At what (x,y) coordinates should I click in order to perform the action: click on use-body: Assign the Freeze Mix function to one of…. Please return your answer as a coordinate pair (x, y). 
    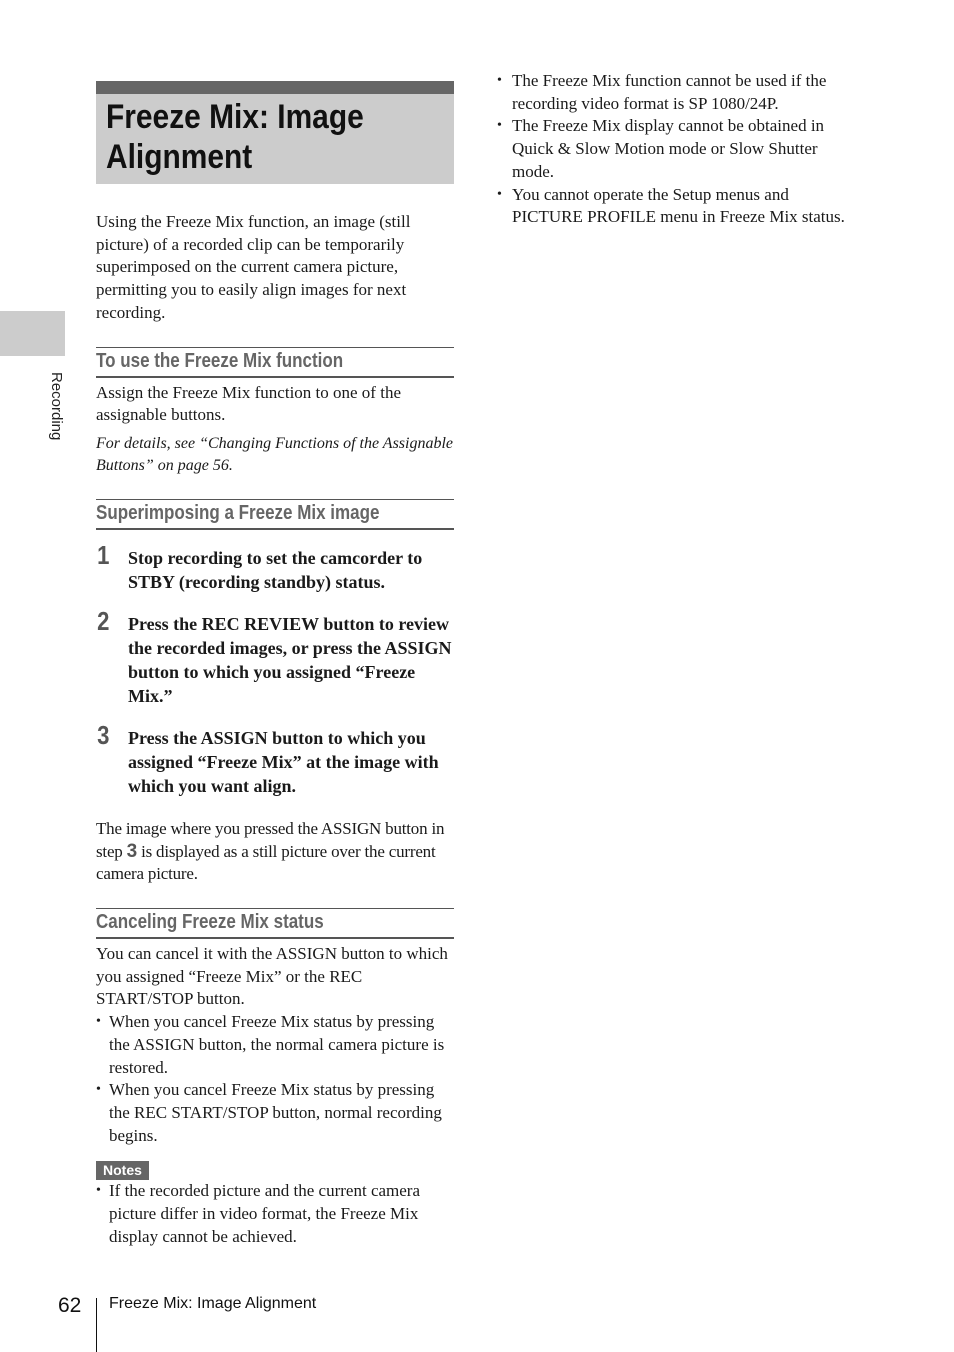
    Looking at the image, I should click on (248, 403).